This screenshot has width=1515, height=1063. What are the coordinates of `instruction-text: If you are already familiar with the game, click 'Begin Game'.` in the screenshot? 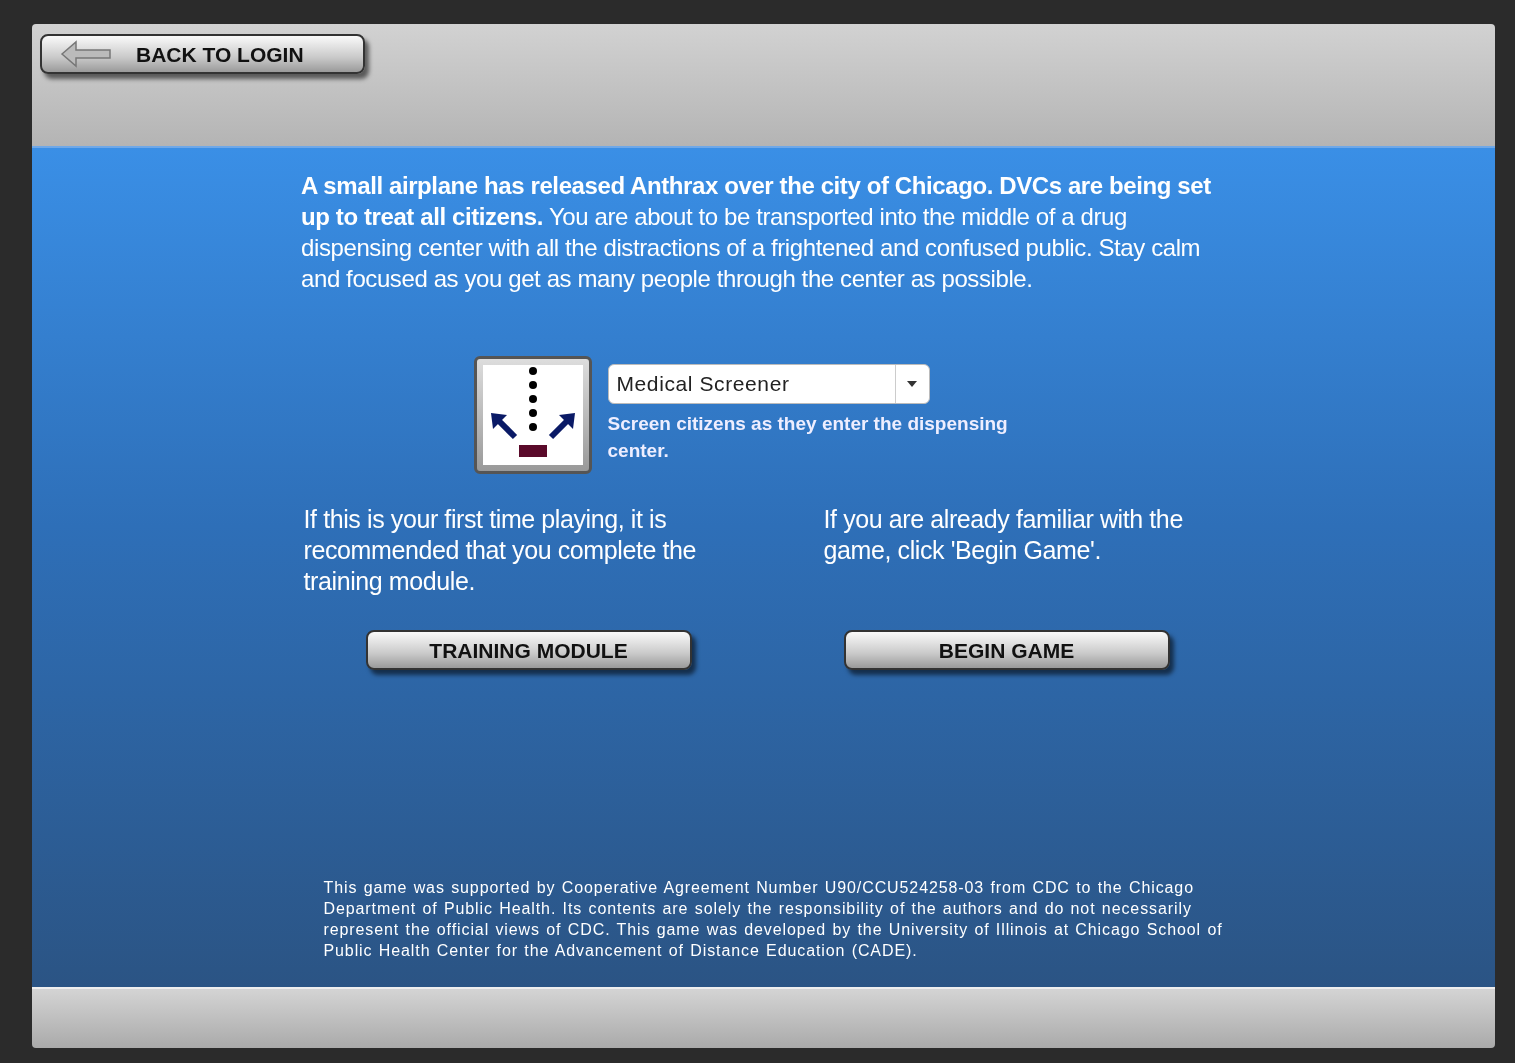 It's located at (1003, 535).